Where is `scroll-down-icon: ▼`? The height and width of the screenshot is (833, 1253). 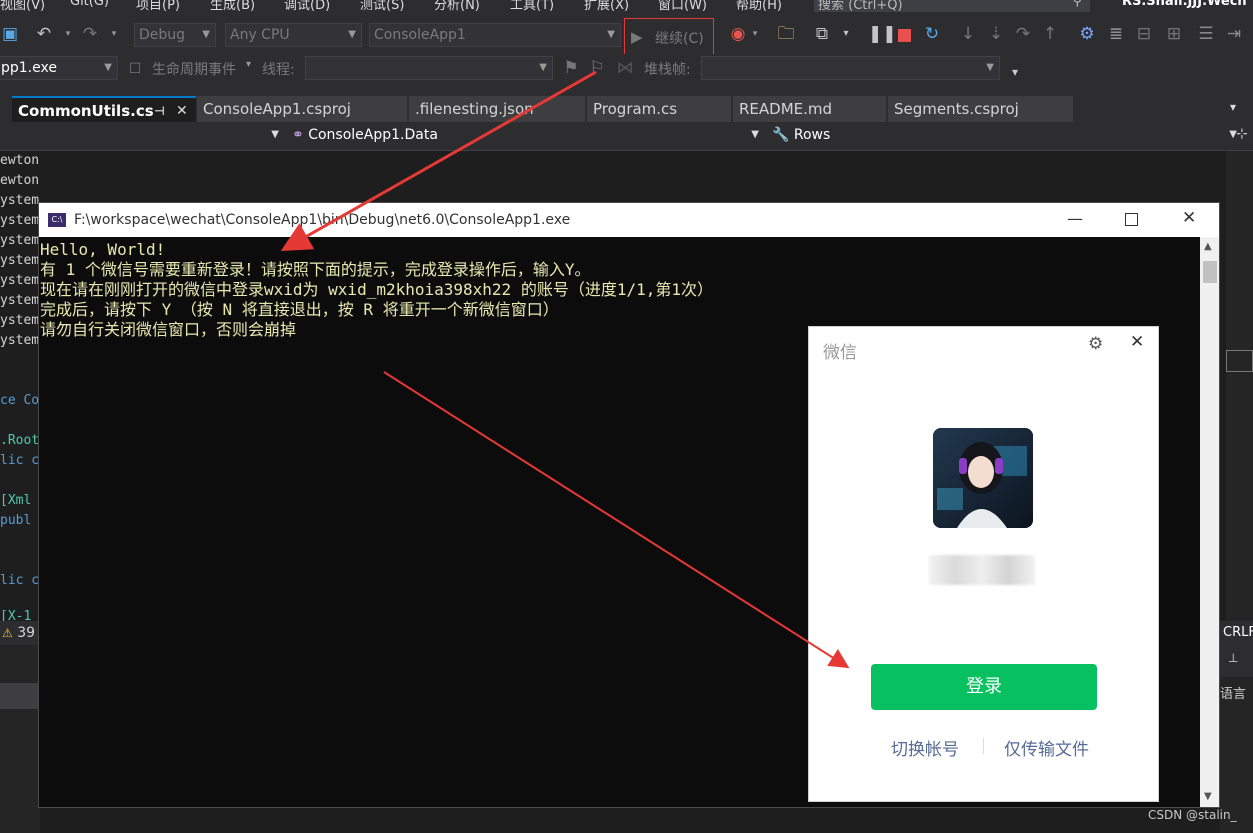
scroll-down-icon: ▼ is located at coordinates (1208, 796).